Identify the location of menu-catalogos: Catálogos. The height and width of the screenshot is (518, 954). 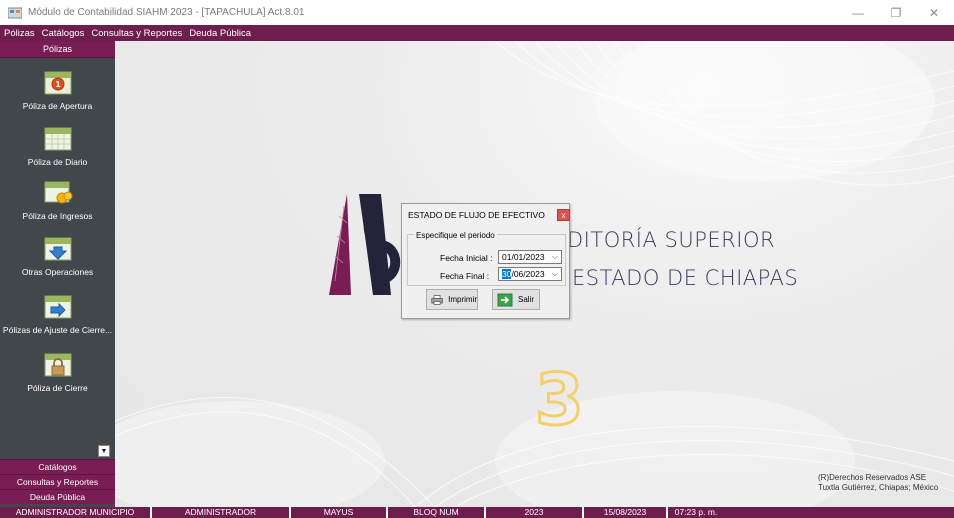
(65, 33).